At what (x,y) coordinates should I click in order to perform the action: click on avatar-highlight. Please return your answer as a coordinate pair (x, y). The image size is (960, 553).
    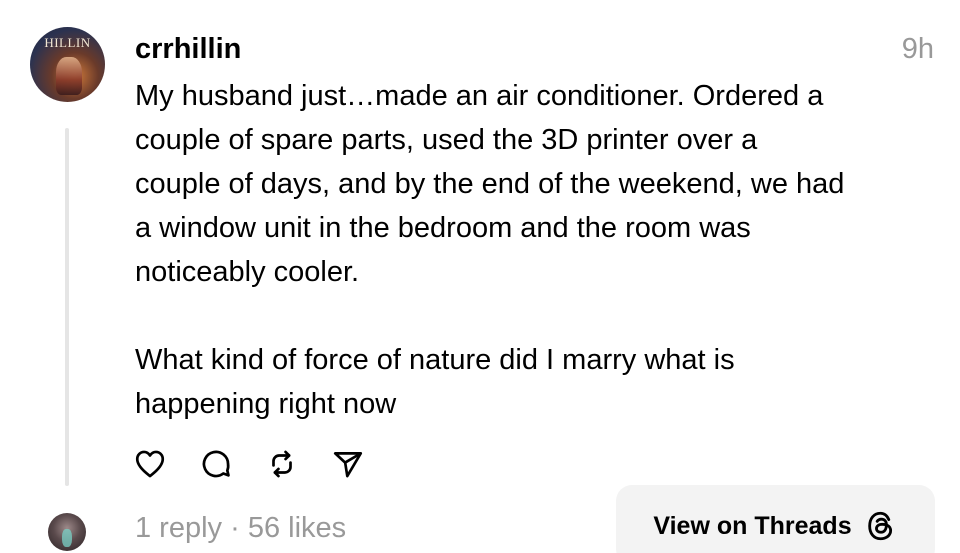
    Looking at the image, I should click on (67, 538).